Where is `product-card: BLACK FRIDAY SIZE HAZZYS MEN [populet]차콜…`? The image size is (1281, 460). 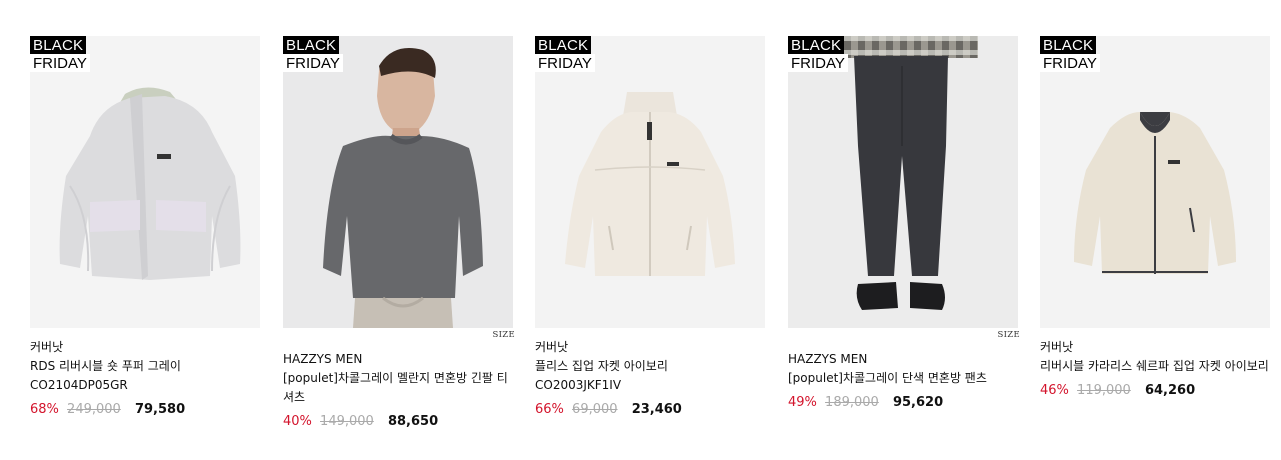
product-card: BLACK FRIDAY SIZE HAZZYS MEN [populet]차콜… is located at coordinates (904, 224).